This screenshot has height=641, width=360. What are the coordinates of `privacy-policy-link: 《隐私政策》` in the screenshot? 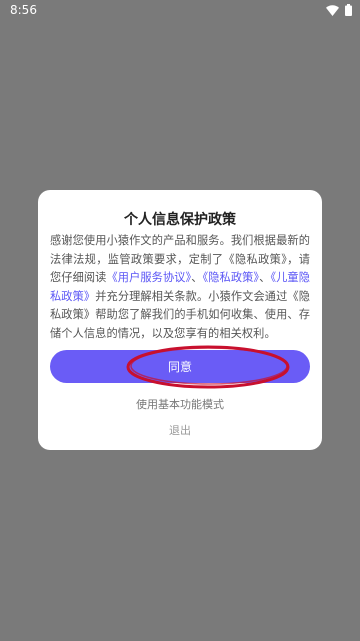 It's located at (231, 277).